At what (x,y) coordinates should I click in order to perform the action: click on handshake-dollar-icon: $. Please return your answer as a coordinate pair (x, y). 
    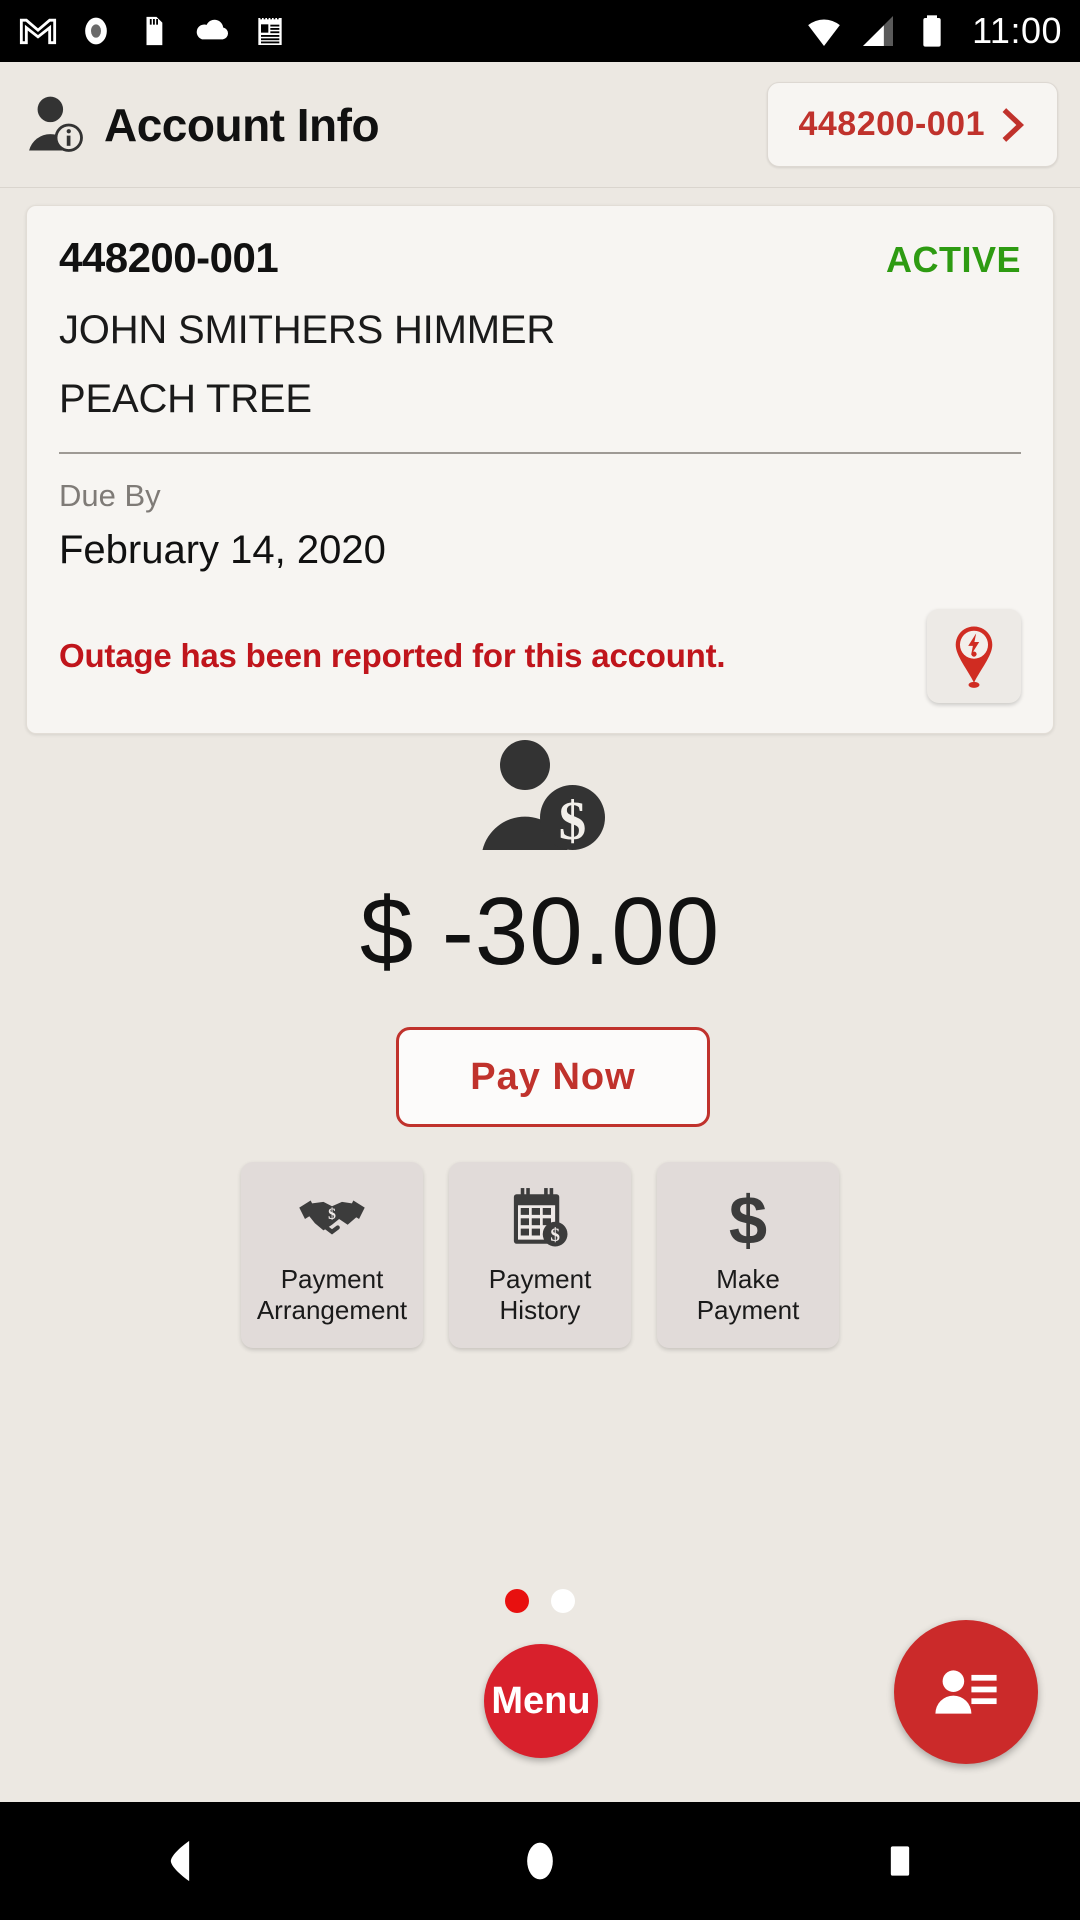
    Looking at the image, I should click on (332, 1217).